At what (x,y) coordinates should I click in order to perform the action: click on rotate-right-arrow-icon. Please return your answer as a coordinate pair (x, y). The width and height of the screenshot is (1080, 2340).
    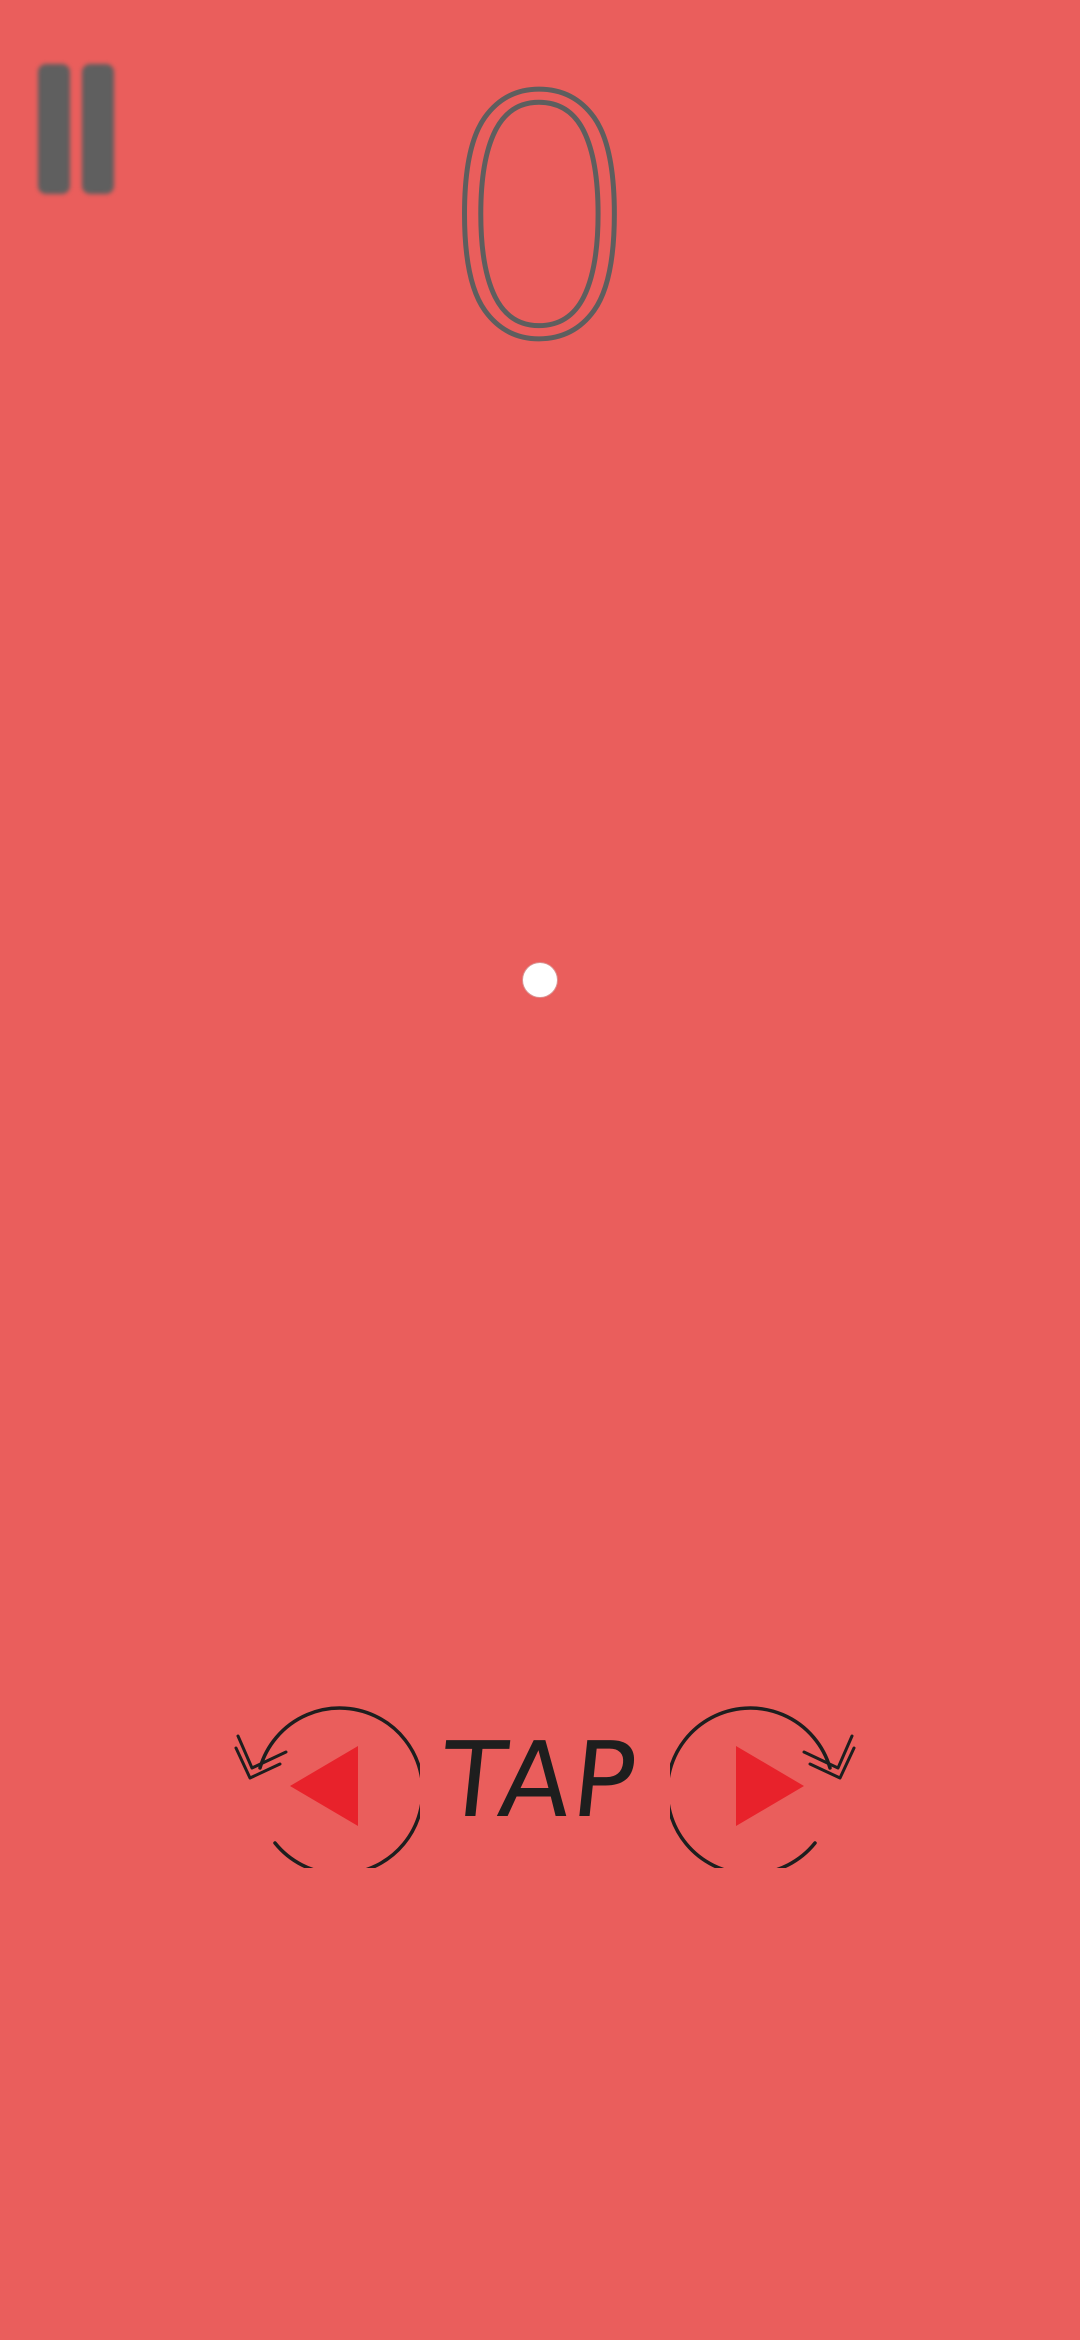
    Looking at the image, I should click on (760, 1791).